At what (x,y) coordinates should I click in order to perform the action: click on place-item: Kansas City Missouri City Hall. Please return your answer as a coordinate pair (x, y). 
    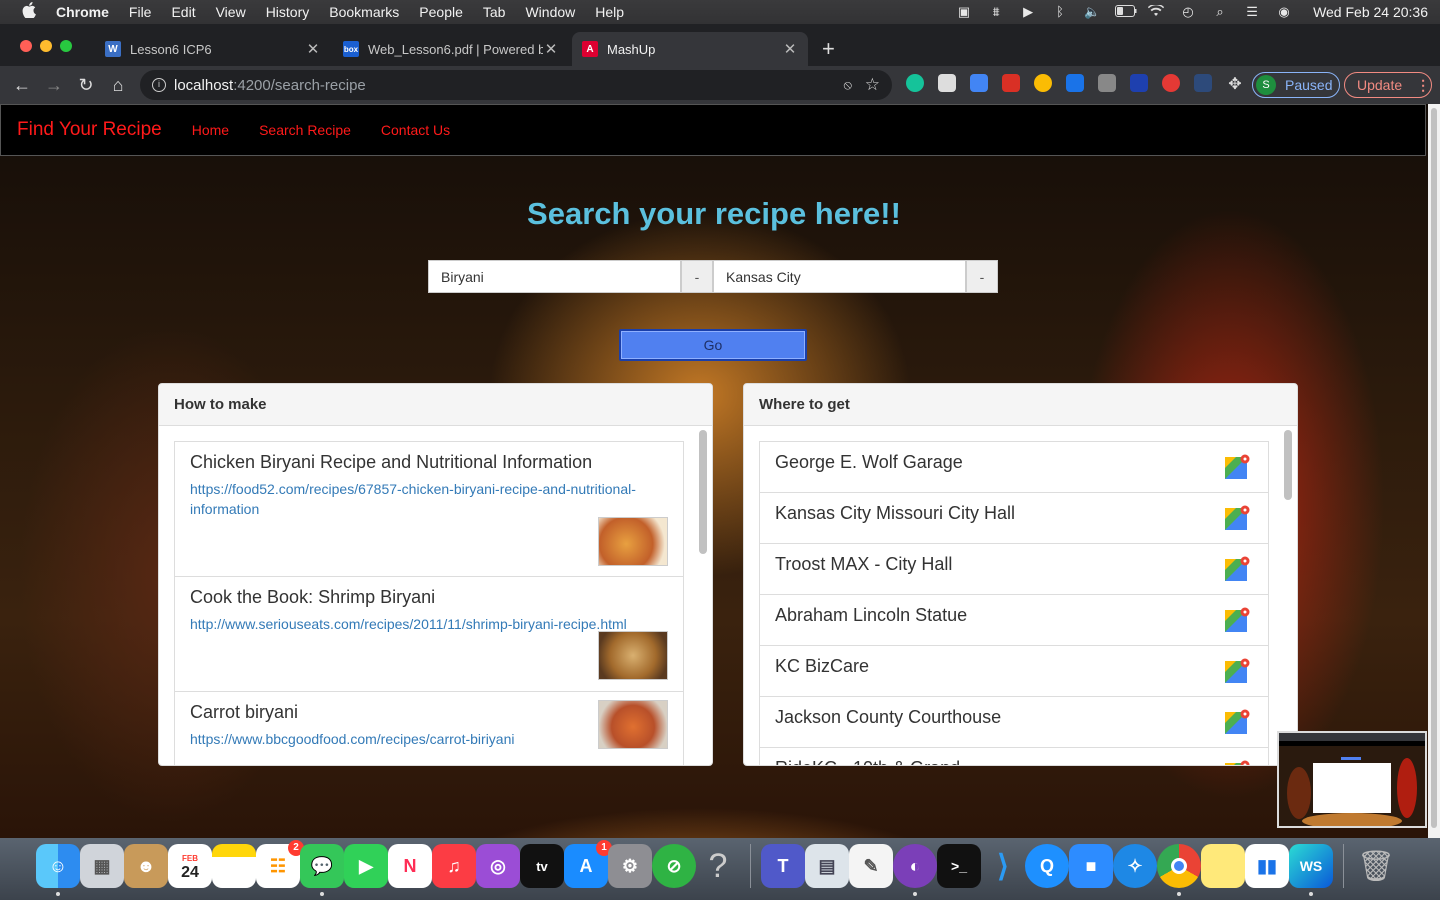
    Looking at the image, I should click on (1014, 517).